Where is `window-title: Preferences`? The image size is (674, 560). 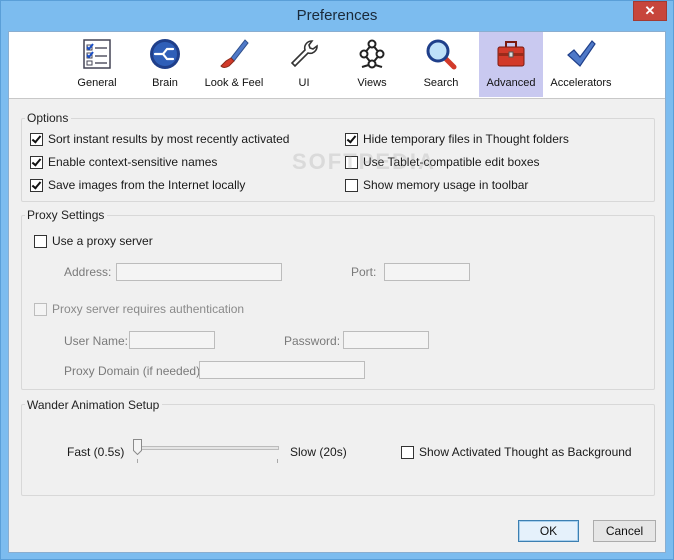
window-title: Preferences is located at coordinates (337, 15).